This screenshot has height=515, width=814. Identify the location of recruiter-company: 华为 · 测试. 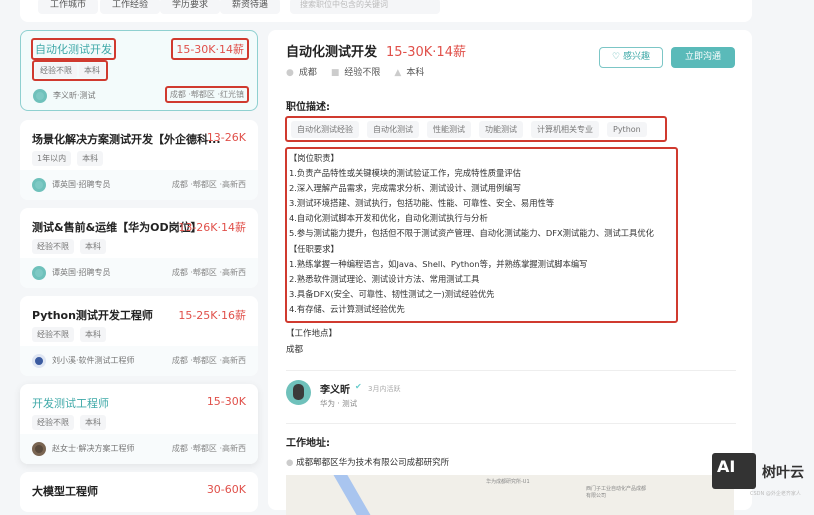
(339, 403).